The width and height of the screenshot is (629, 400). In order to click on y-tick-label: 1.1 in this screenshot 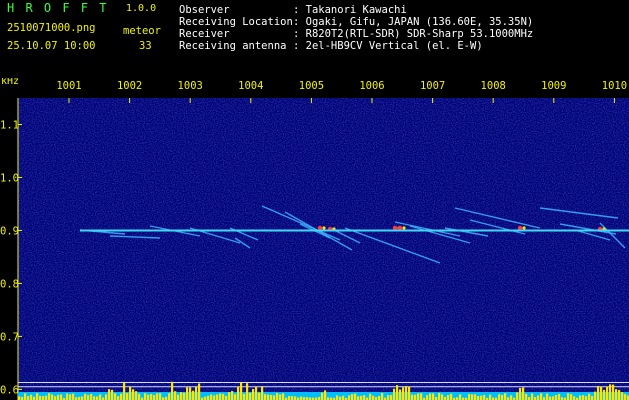, I will do `click(9, 125)`.